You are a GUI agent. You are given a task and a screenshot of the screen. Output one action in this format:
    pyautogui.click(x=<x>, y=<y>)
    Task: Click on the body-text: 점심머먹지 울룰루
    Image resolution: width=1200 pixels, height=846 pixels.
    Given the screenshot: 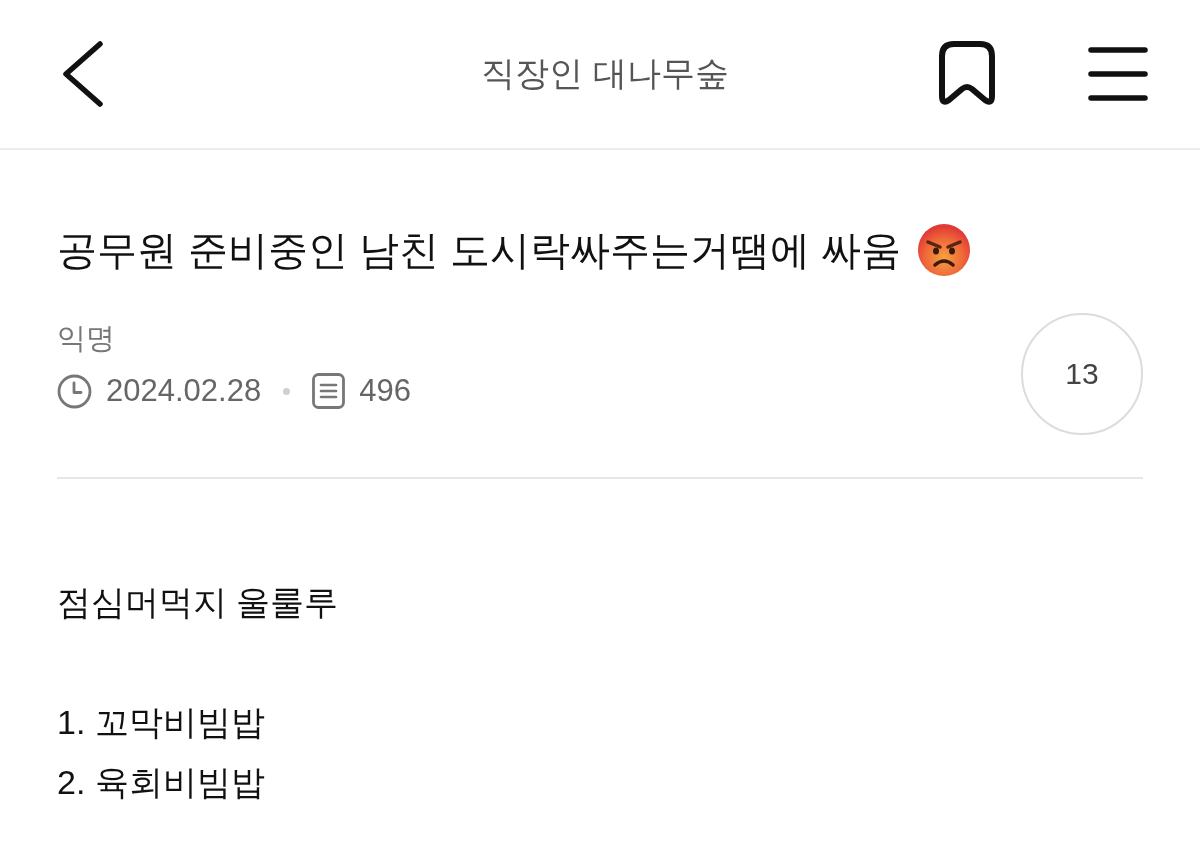 What is the action you would take?
    pyautogui.click(x=198, y=602)
    